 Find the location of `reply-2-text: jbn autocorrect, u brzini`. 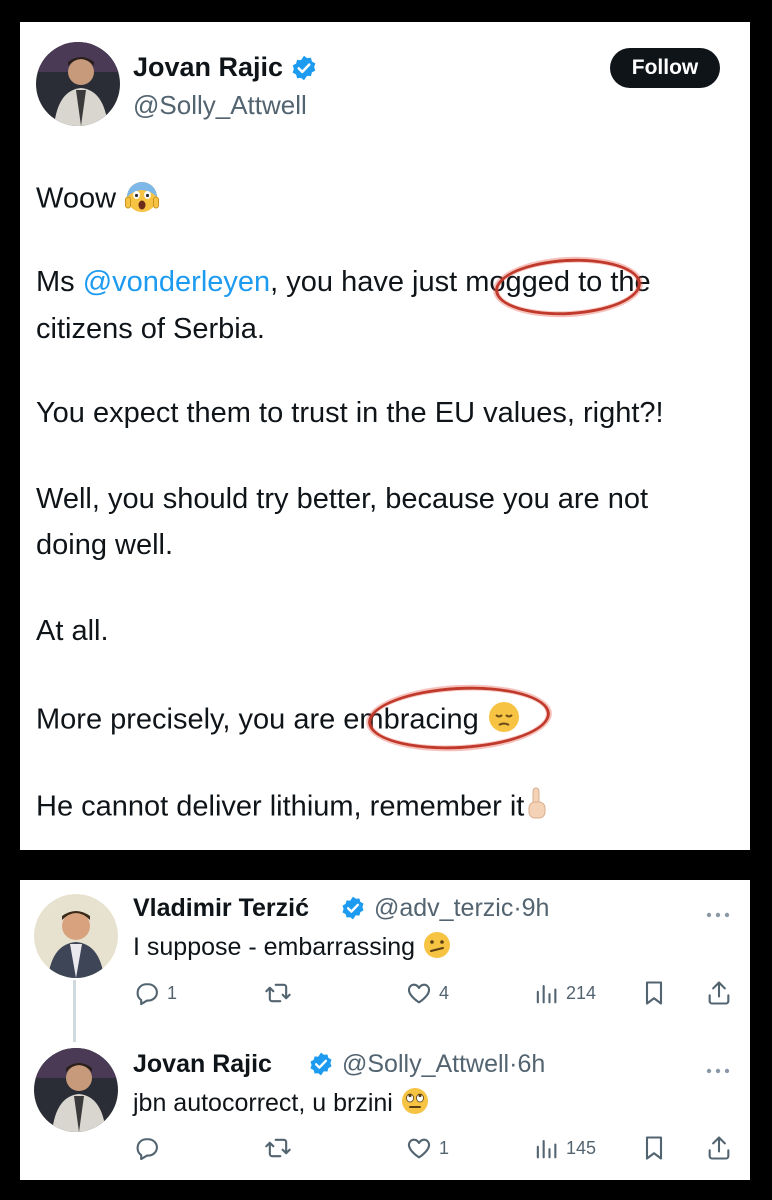

reply-2-text: jbn autocorrect, u brzini is located at coordinates (281, 1104).